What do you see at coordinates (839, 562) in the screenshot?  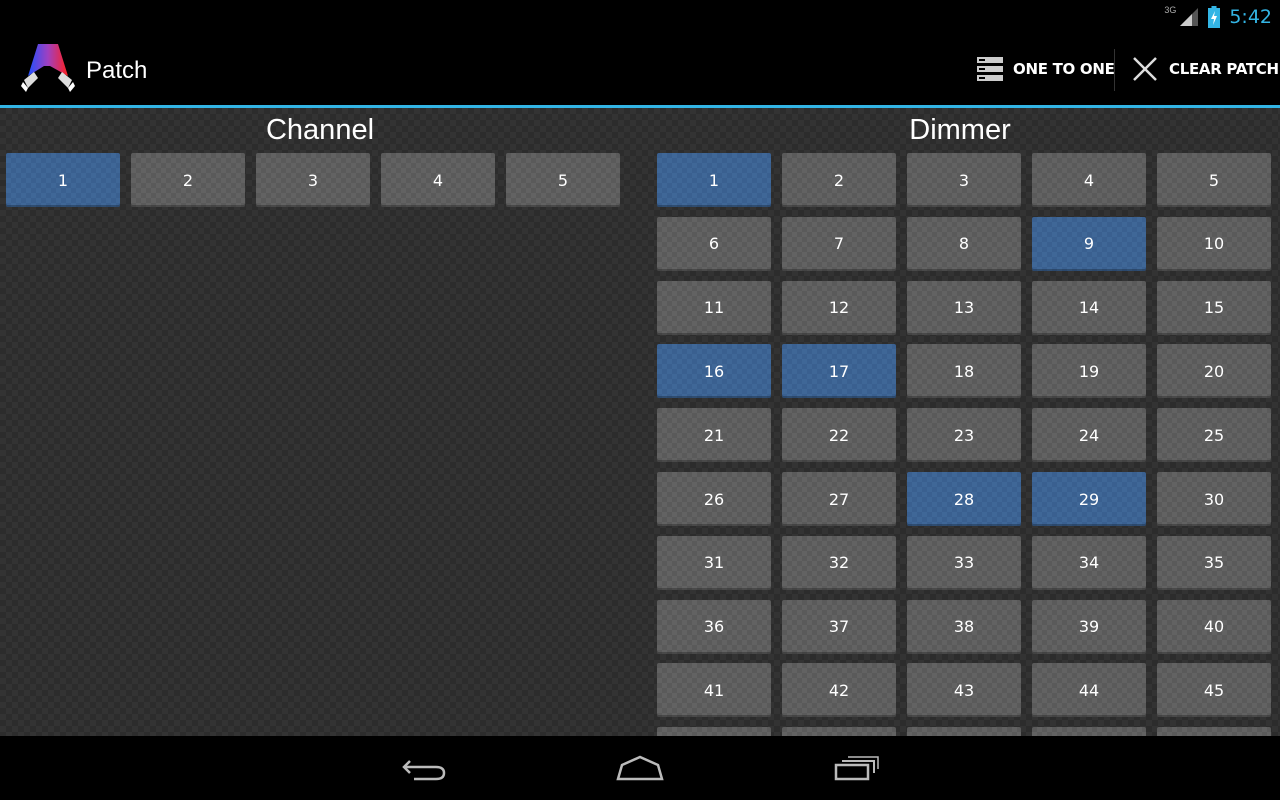 I see `dimmer-cell: 32` at bounding box center [839, 562].